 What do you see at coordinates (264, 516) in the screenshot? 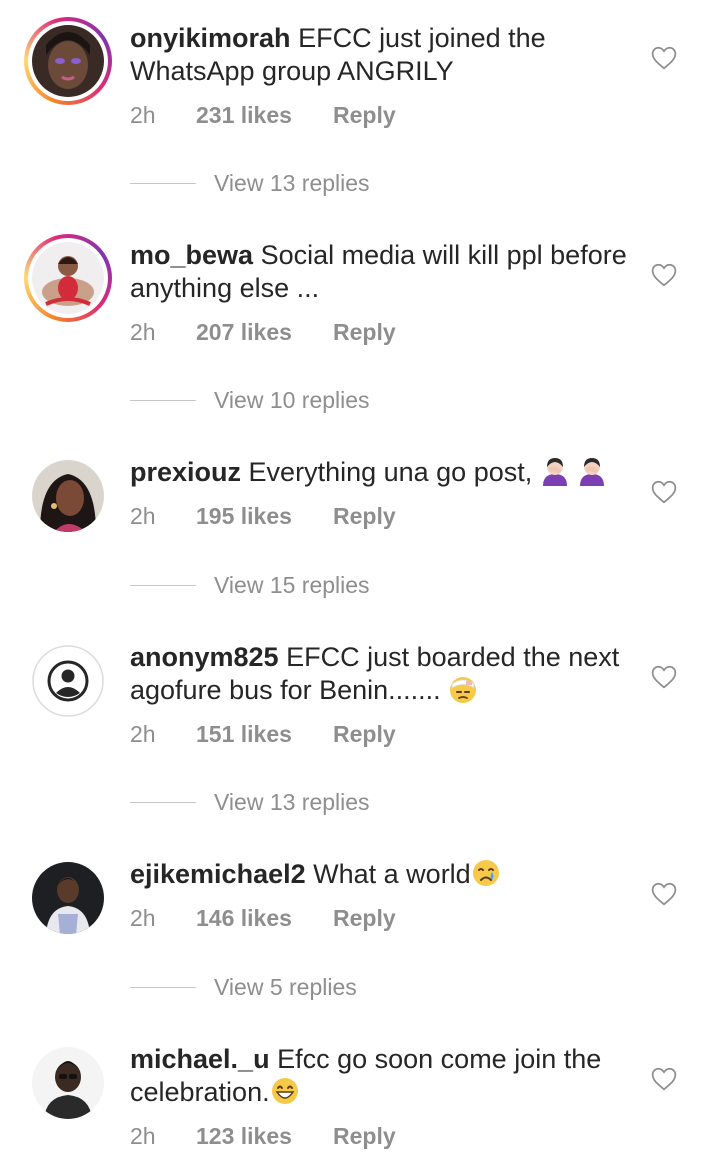
I see `comment-likes: 195 likes` at bounding box center [264, 516].